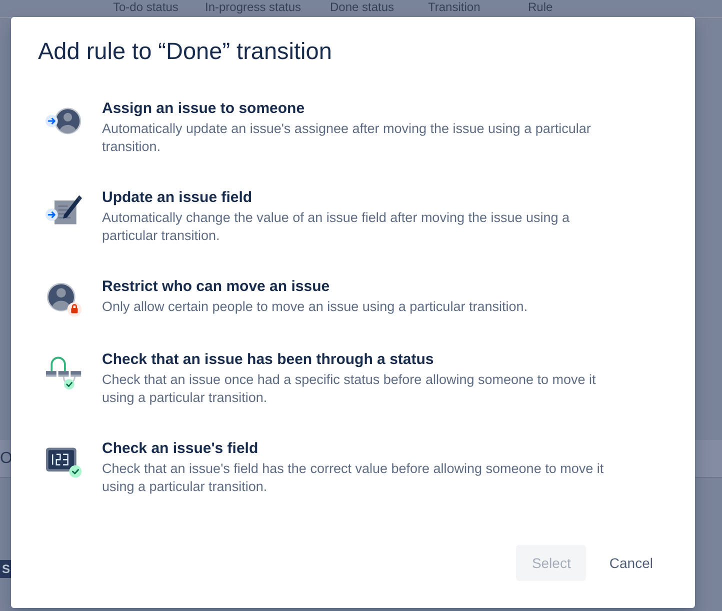 The height and width of the screenshot is (611, 722). I want to click on cancel-button: Cancel, so click(631, 563).